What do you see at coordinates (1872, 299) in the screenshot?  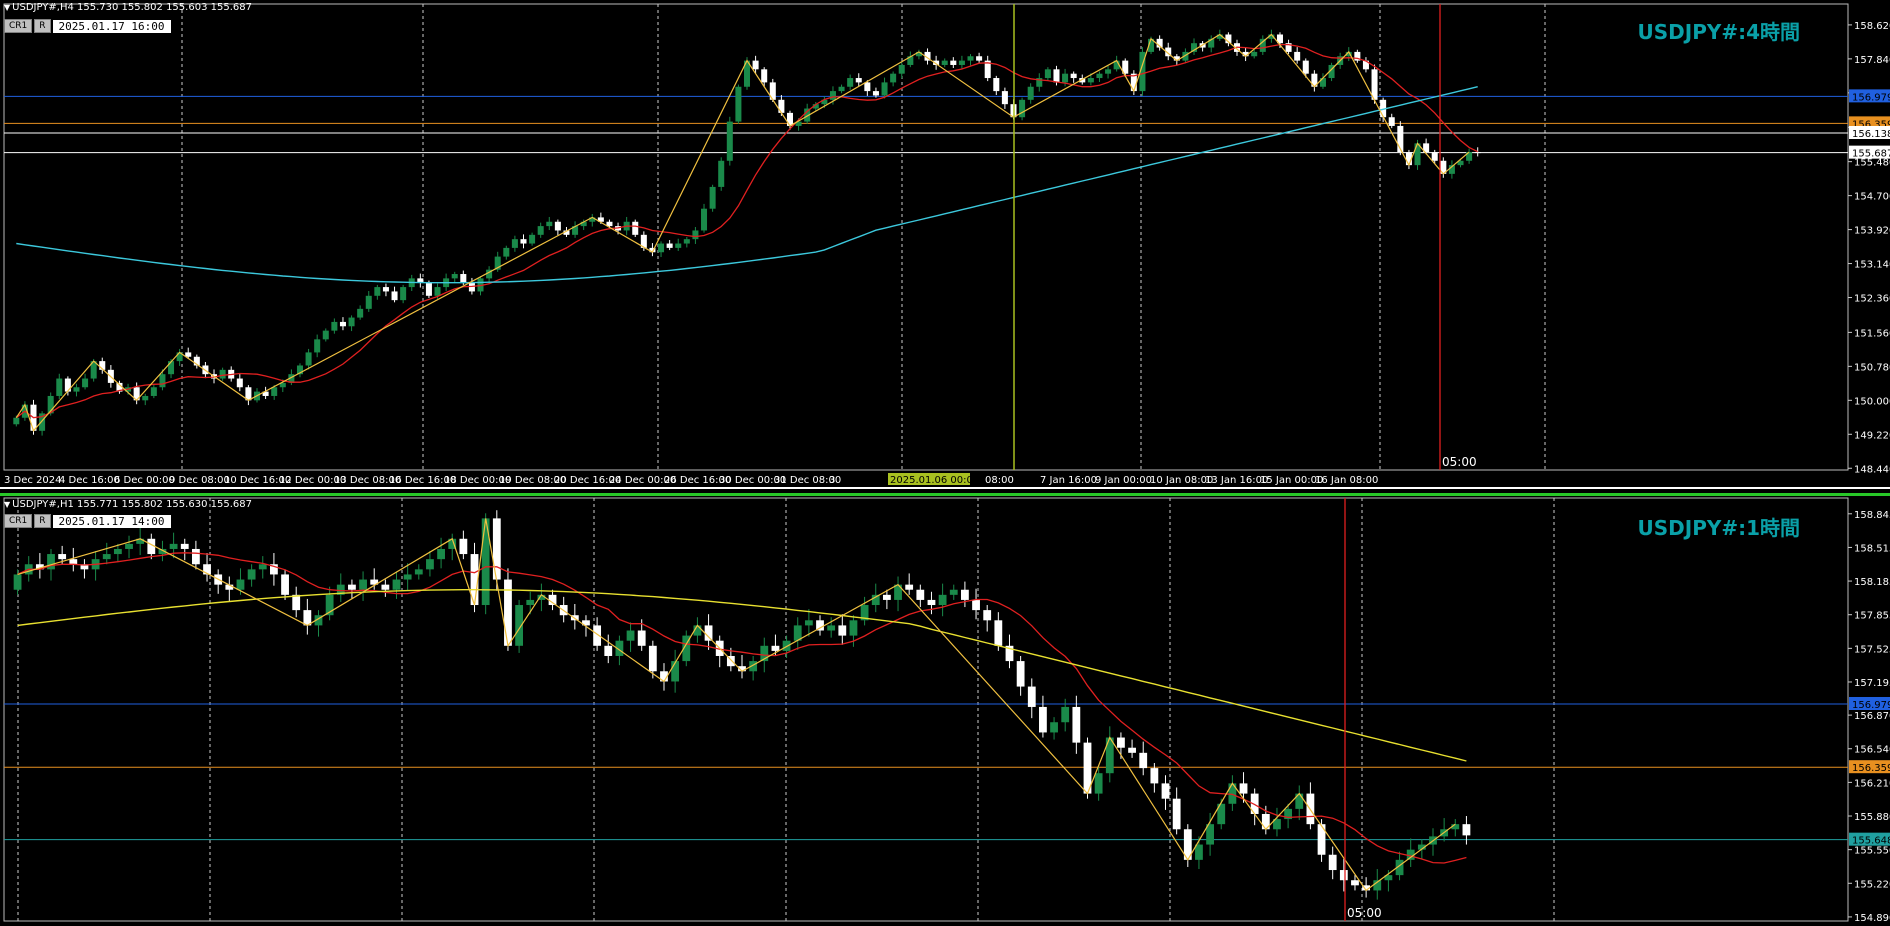 I see `y-tick-label: 152.360` at bounding box center [1872, 299].